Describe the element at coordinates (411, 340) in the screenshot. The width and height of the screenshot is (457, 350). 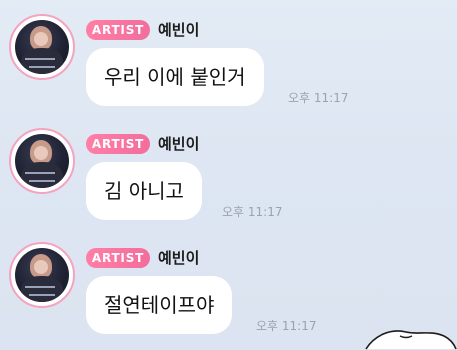
I see `sticker-doodle-icon` at that location.